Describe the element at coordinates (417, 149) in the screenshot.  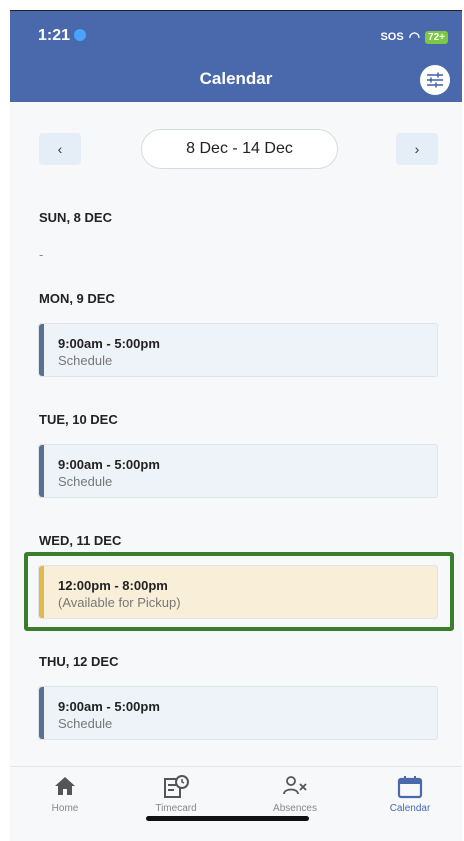
I see `next-week-button: ›` at that location.